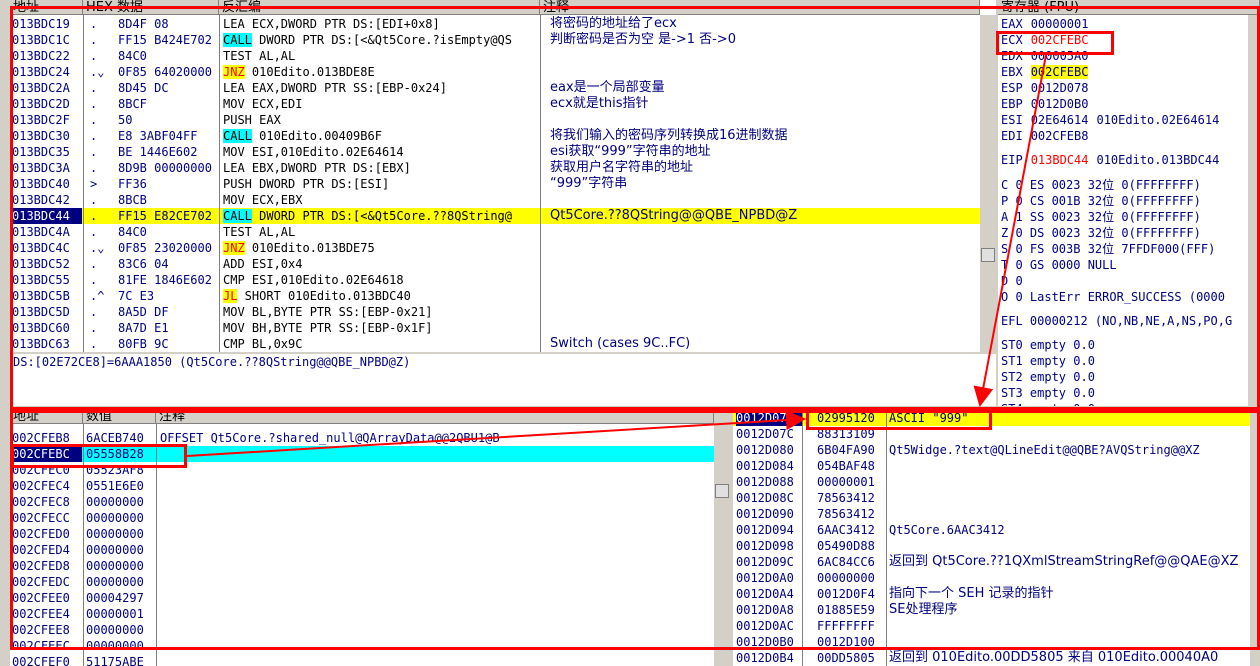  Describe the element at coordinates (1101, 201) in the screenshot. I see `flag-row: P 0 CS 001B 32位 0(FFFFFFFF)` at that location.